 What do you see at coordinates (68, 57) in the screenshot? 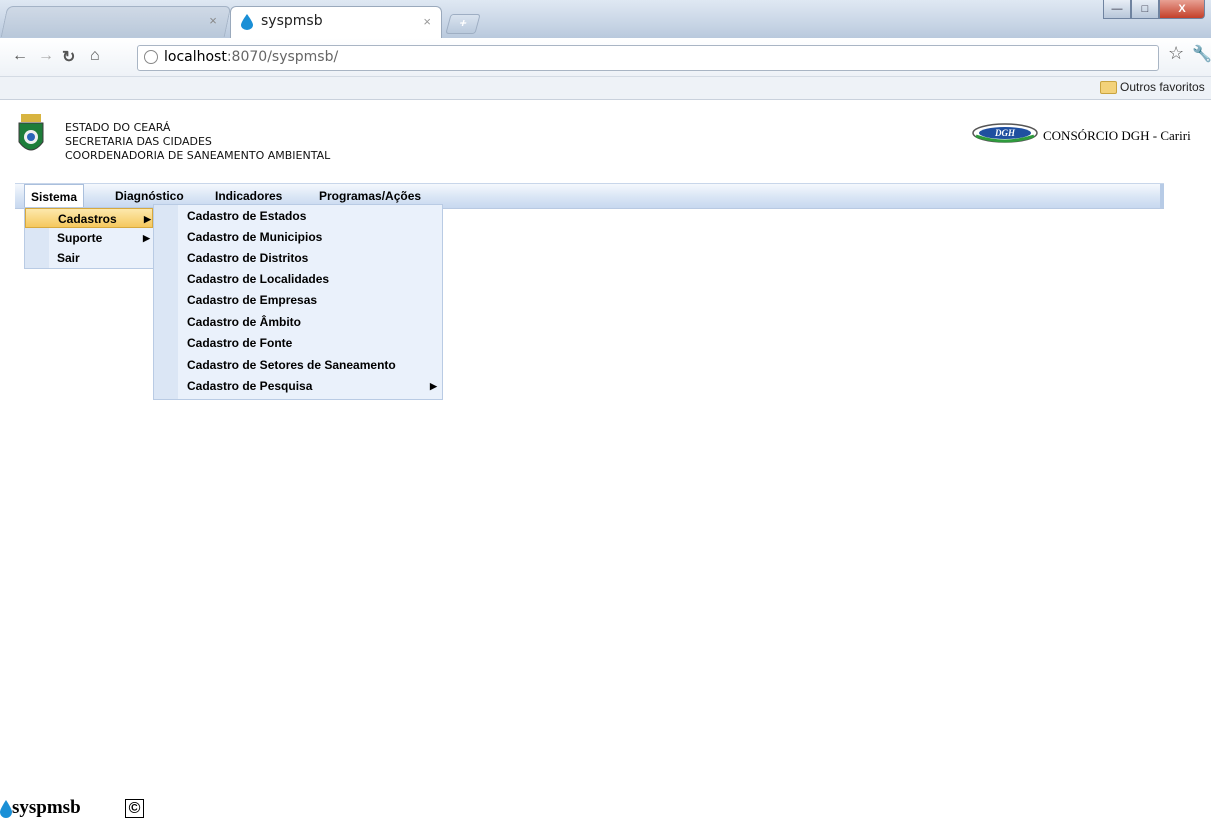
I see `reload-icon: ↻` at bounding box center [68, 57].